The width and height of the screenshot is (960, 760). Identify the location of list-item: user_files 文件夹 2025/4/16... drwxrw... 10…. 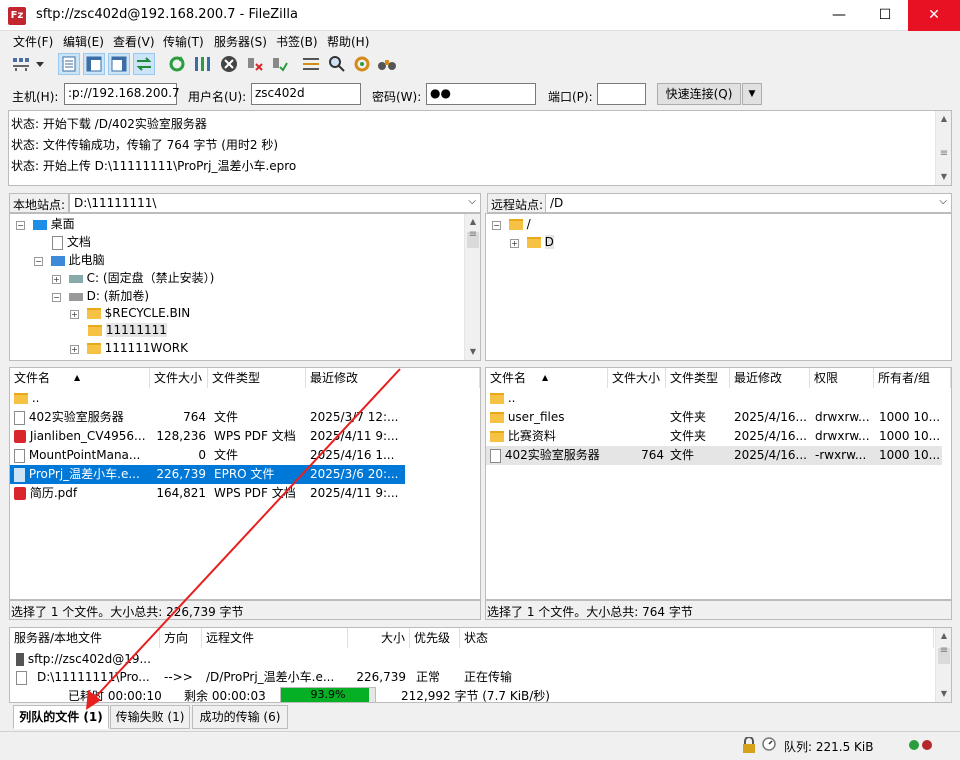
(714, 417).